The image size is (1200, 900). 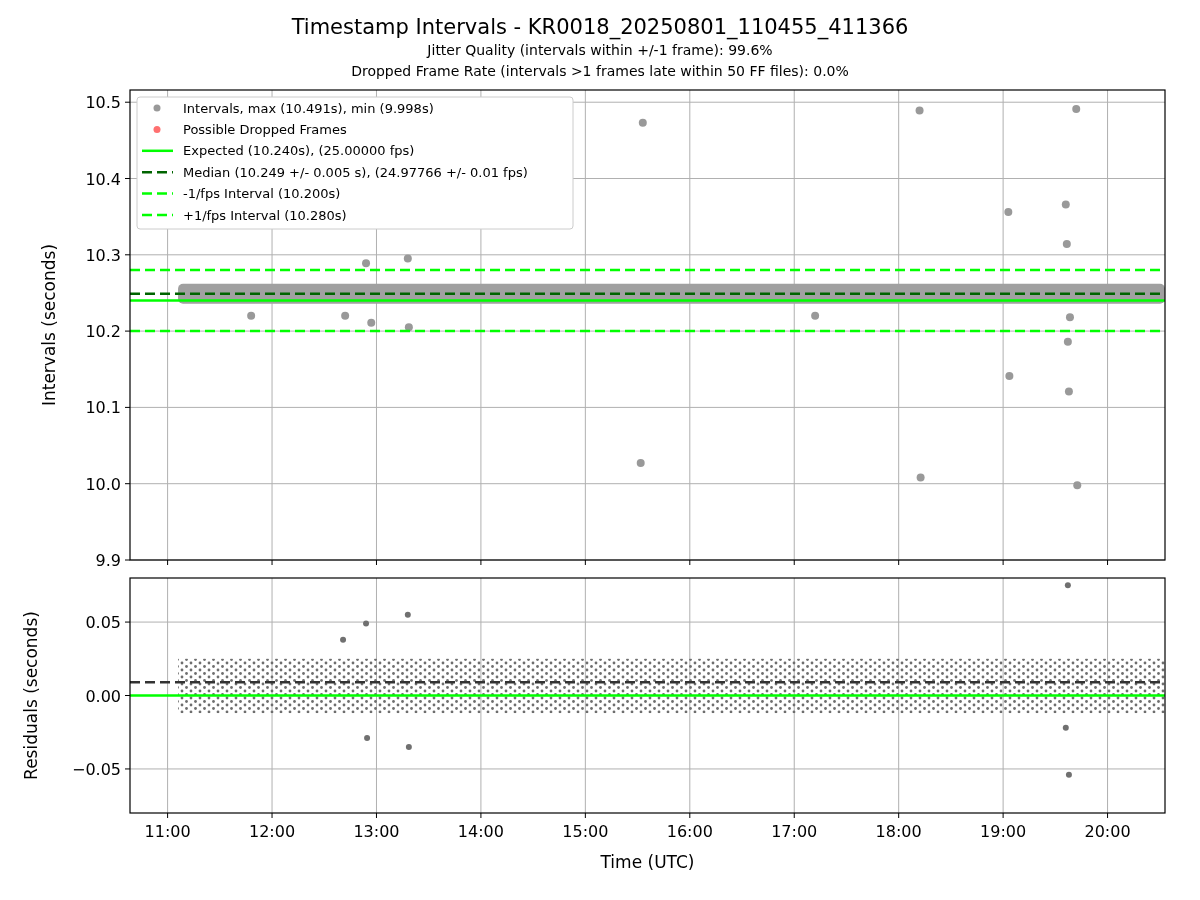 I want to click on figure-title: Timestamp Intervals - KR0018_20250801_110455_411366, so click(x=600, y=27).